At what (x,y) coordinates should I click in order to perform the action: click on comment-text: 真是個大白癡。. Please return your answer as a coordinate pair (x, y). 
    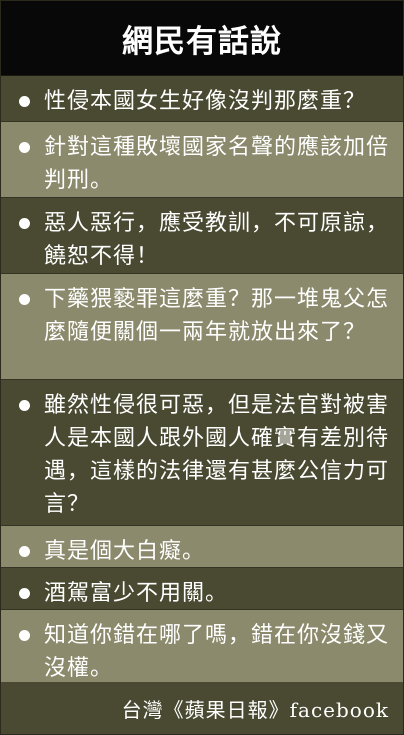
    Looking at the image, I should click on (125, 551).